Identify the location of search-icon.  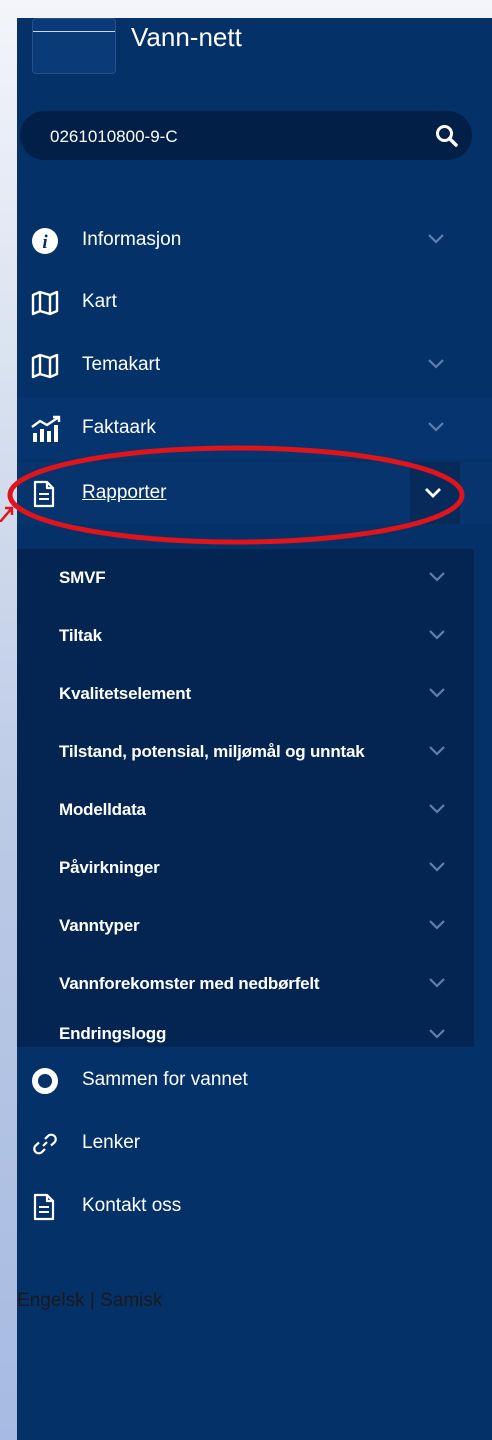
(447, 136).